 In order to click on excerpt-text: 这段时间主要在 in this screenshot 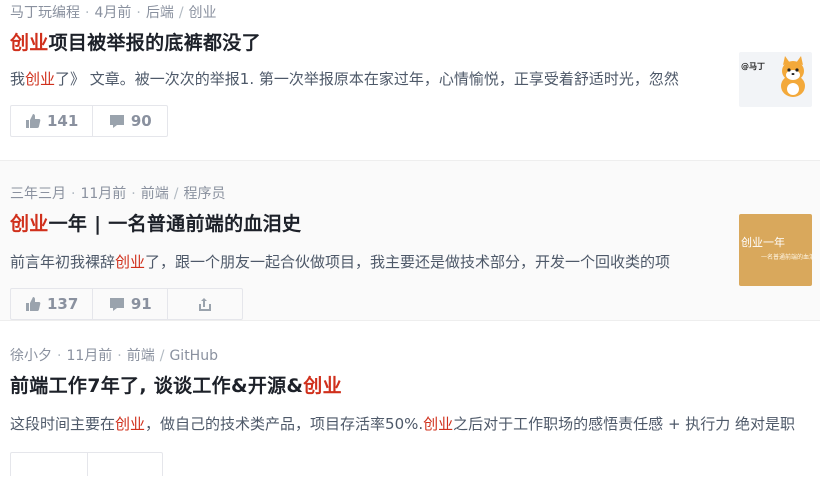, I will do `click(63, 424)`.